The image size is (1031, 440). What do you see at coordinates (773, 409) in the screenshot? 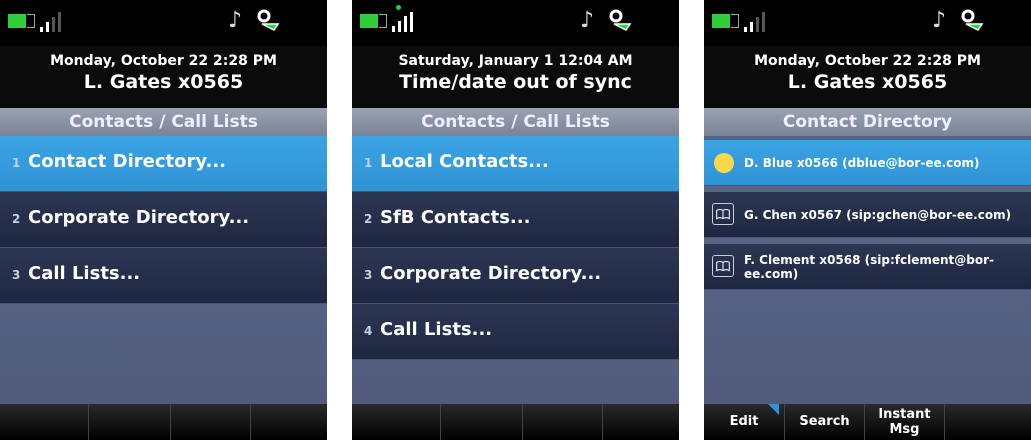
I see `corner-indicator` at bounding box center [773, 409].